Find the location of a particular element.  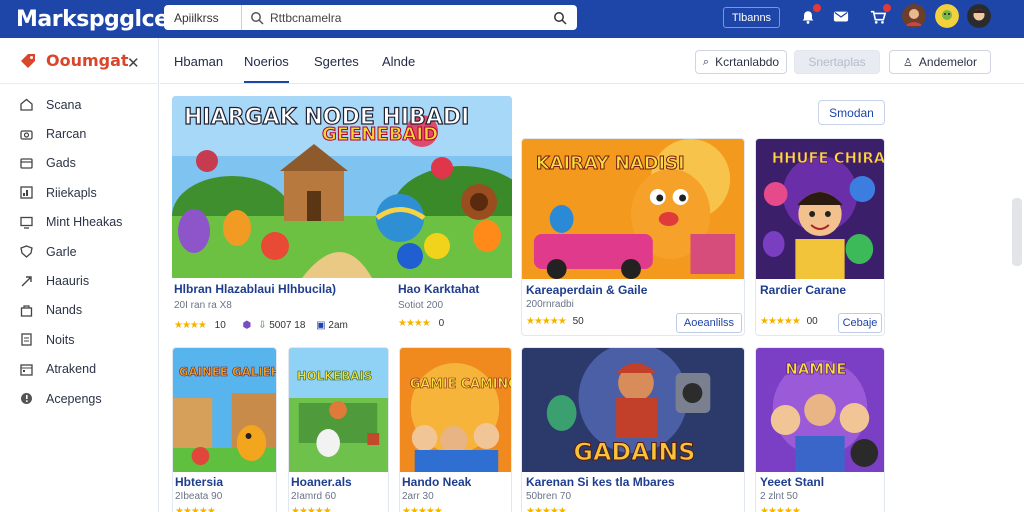

game-thumbnail: GAMIE CAMING is located at coordinates (455, 410).